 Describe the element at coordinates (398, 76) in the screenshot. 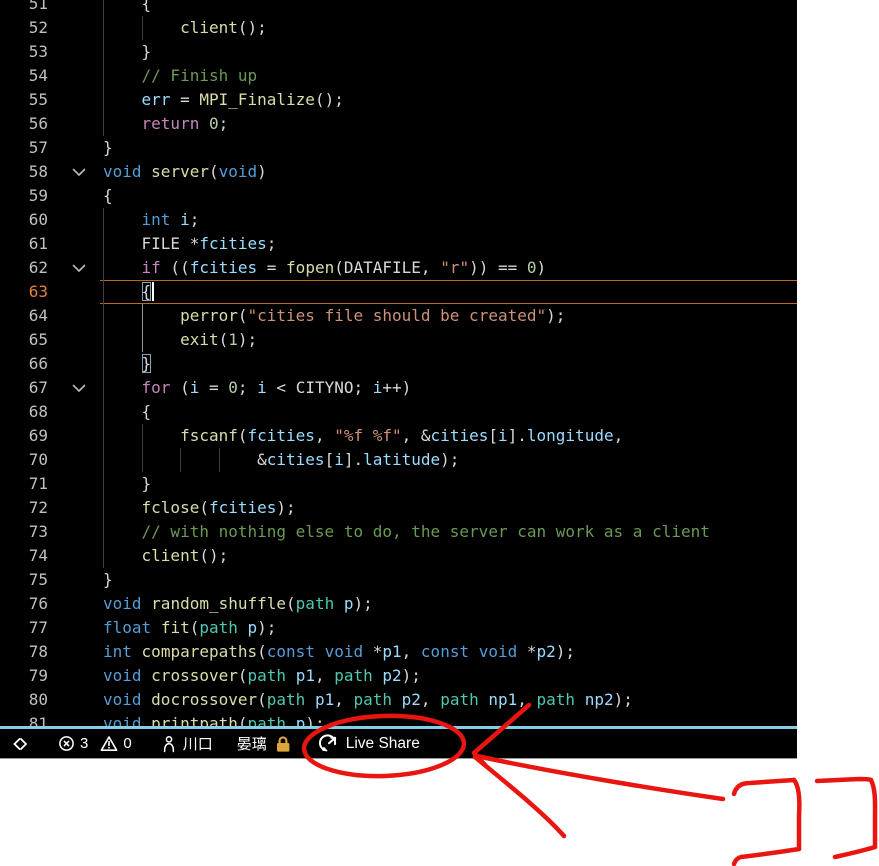

I see `code-line: 54 // Finish up` at that location.